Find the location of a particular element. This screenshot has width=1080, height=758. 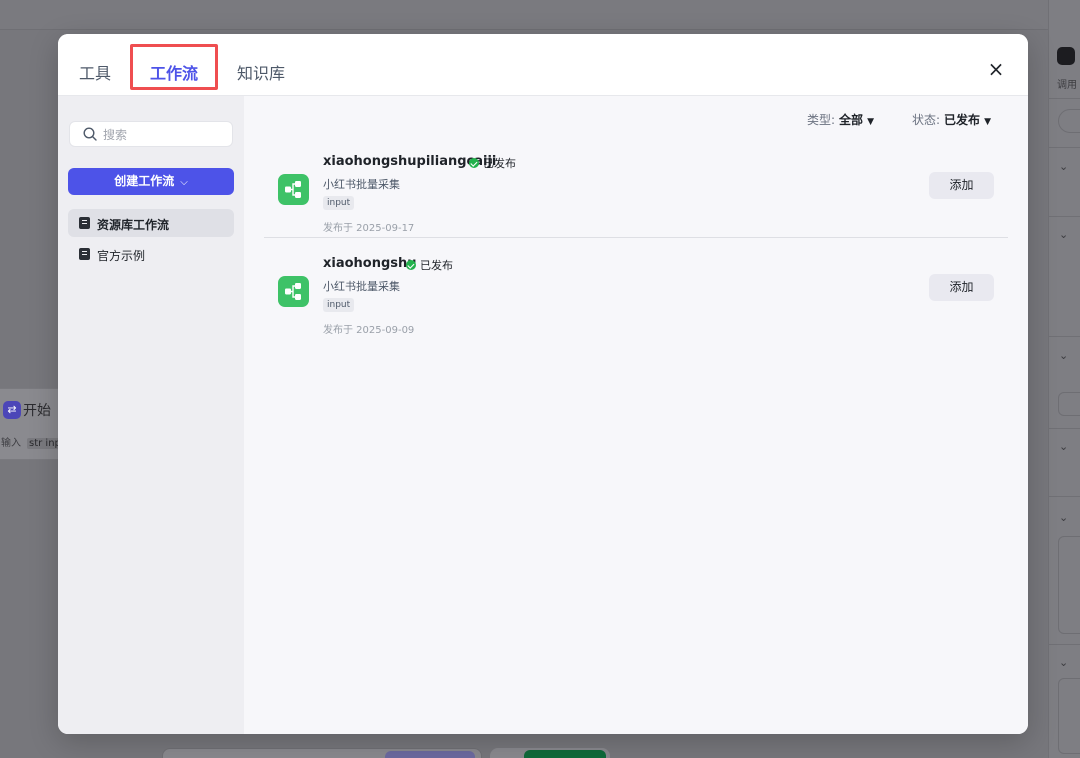

tab-knowledge-base: 知识库 is located at coordinates (261, 72).